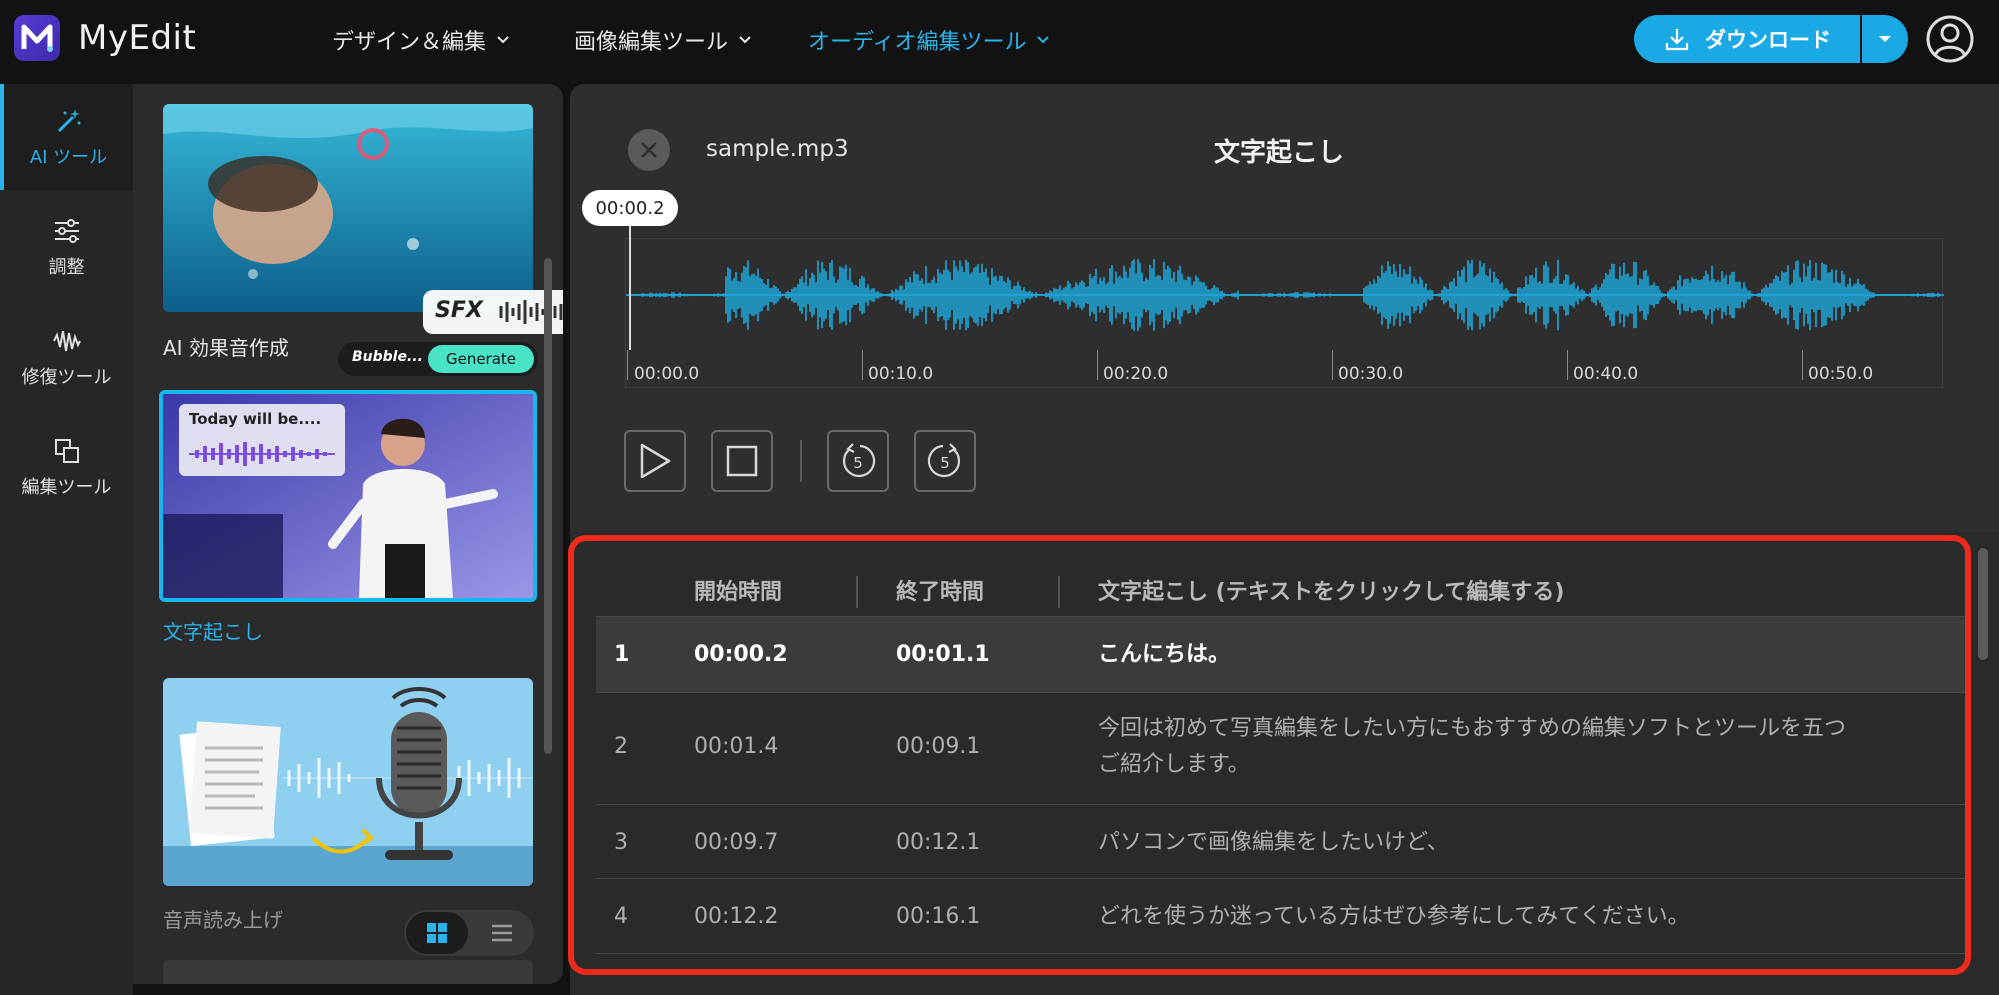  I want to click on controls-divider, so click(801, 461).